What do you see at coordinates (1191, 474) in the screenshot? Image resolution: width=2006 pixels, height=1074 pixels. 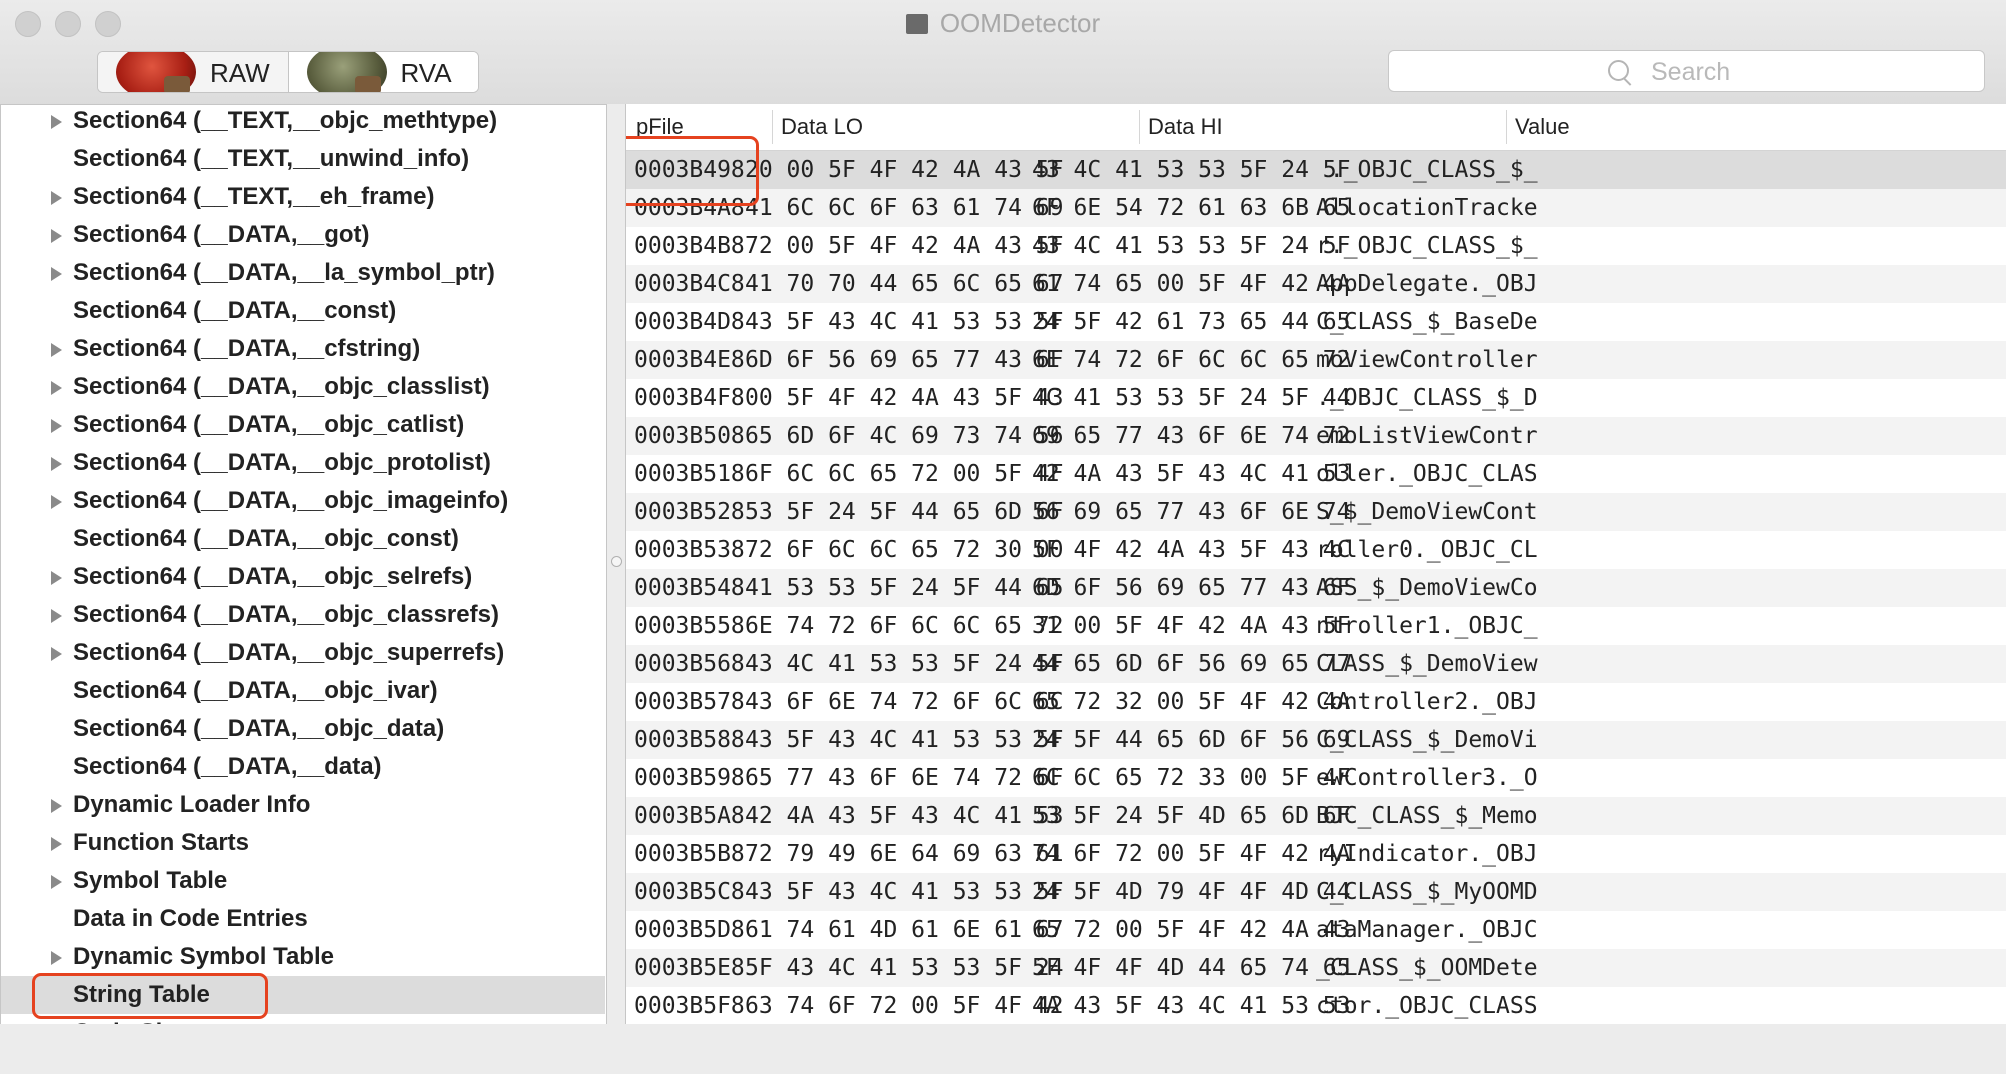 I see `cell-data-hi: 42 4A 43 5F 43 4C 41 53` at bounding box center [1191, 474].